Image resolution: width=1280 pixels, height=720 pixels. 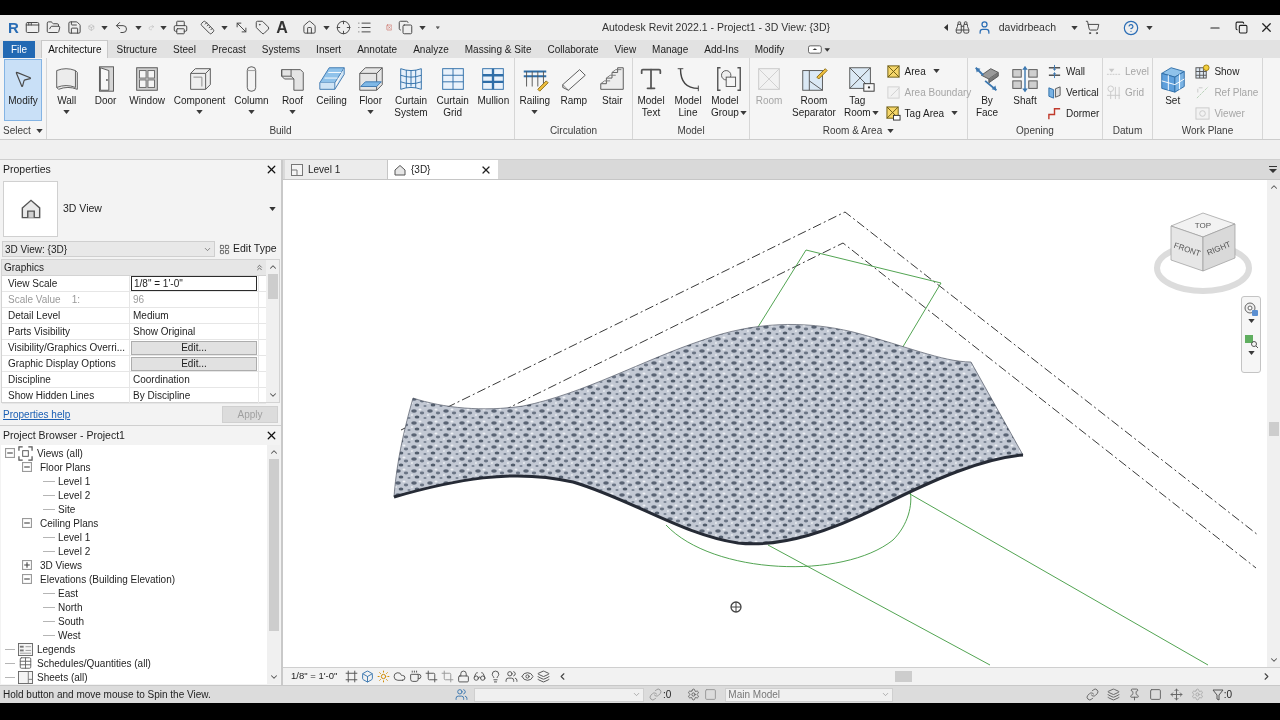 What do you see at coordinates (1251, 341) in the screenshot?
I see `zoom-region-icon` at bounding box center [1251, 341].